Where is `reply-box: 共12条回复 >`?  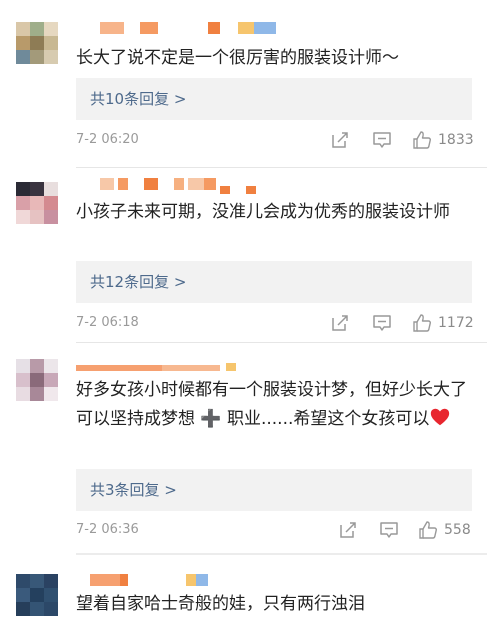 reply-box: 共12条回复 > is located at coordinates (274, 282).